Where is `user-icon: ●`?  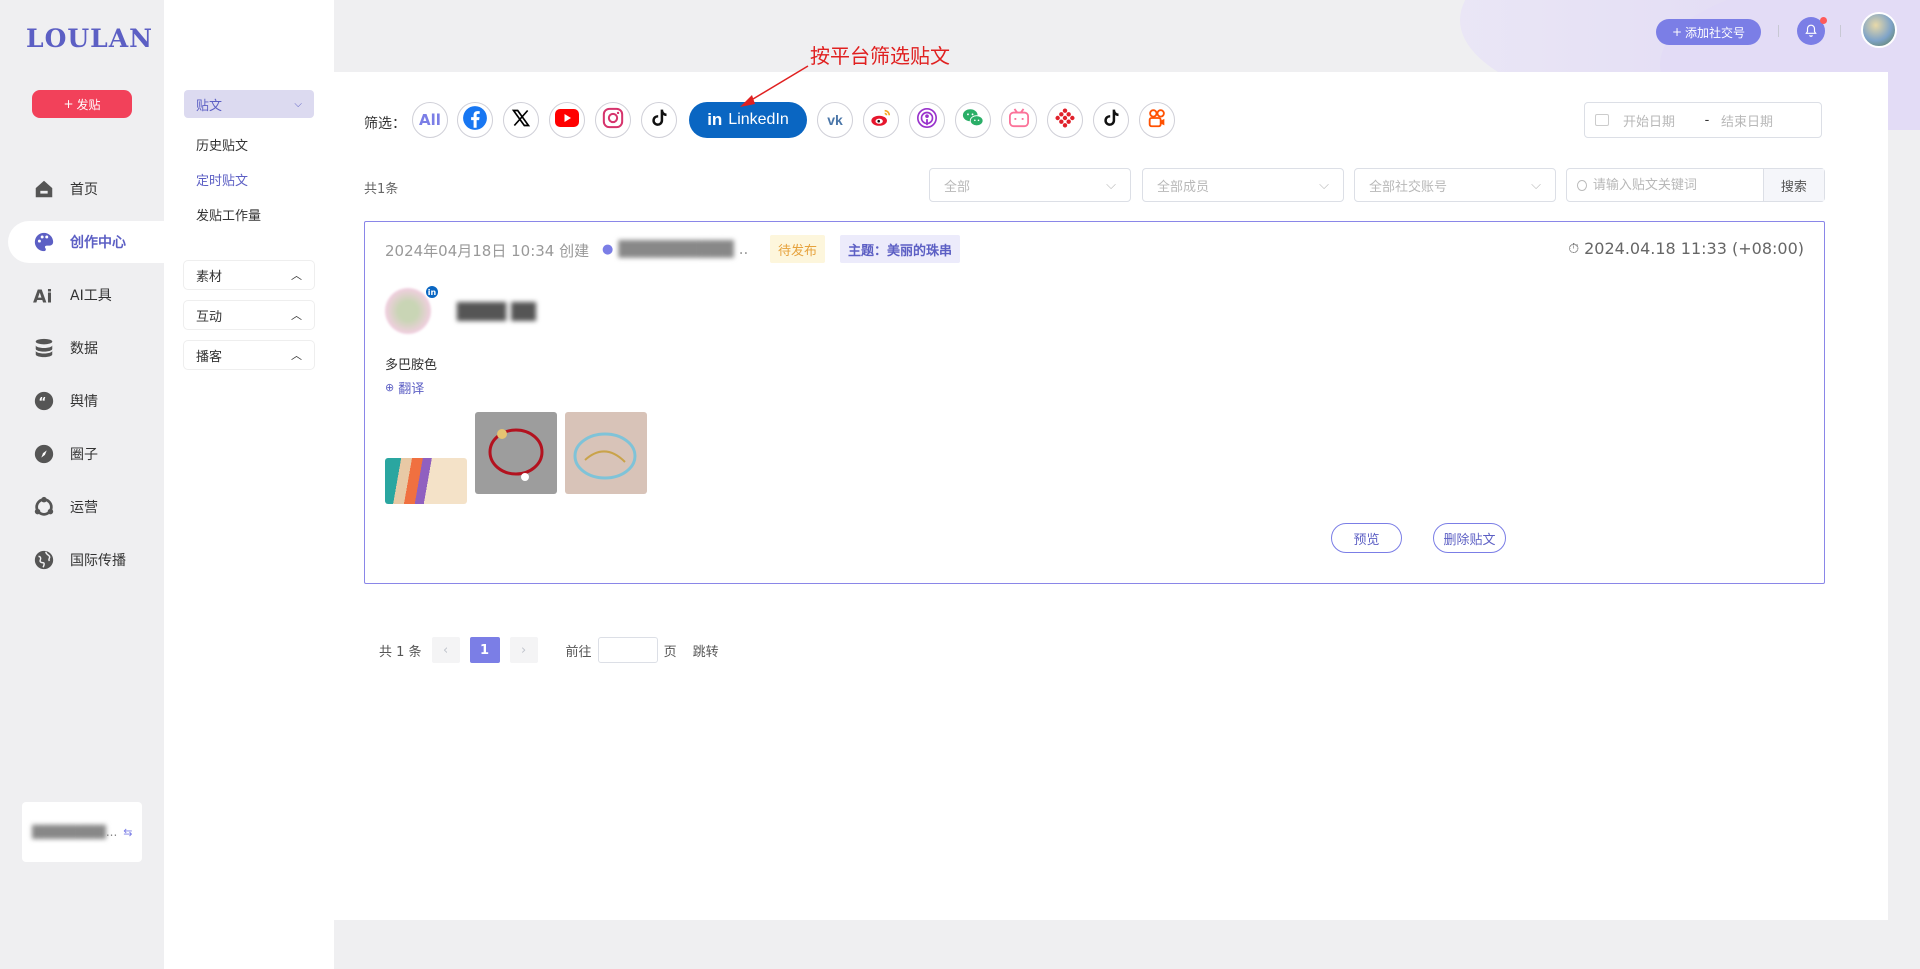
user-icon: ● is located at coordinates (608, 249).